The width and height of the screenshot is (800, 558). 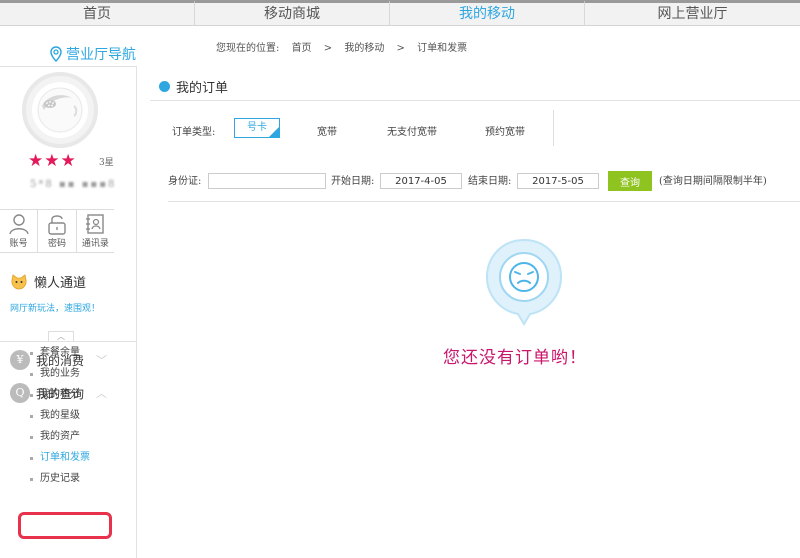 What do you see at coordinates (56, 54) in the screenshot?
I see `location-pin-icon` at bounding box center [56, 54].